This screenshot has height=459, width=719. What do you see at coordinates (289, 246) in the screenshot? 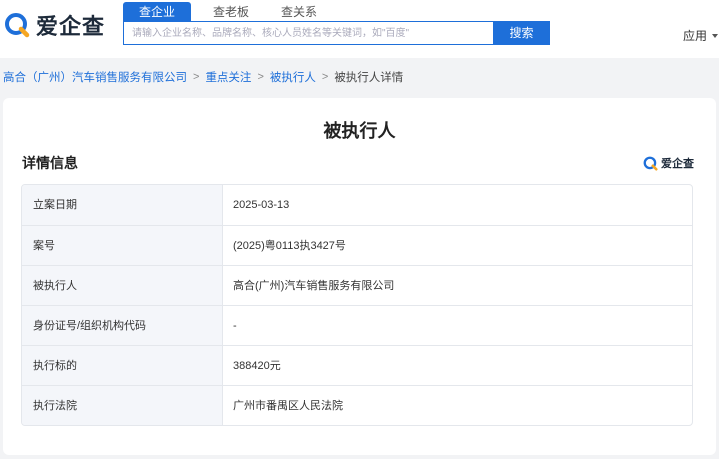
I see `row-value-case-number: (2025)粤0113执3427号` at bounding box center [289, 246].